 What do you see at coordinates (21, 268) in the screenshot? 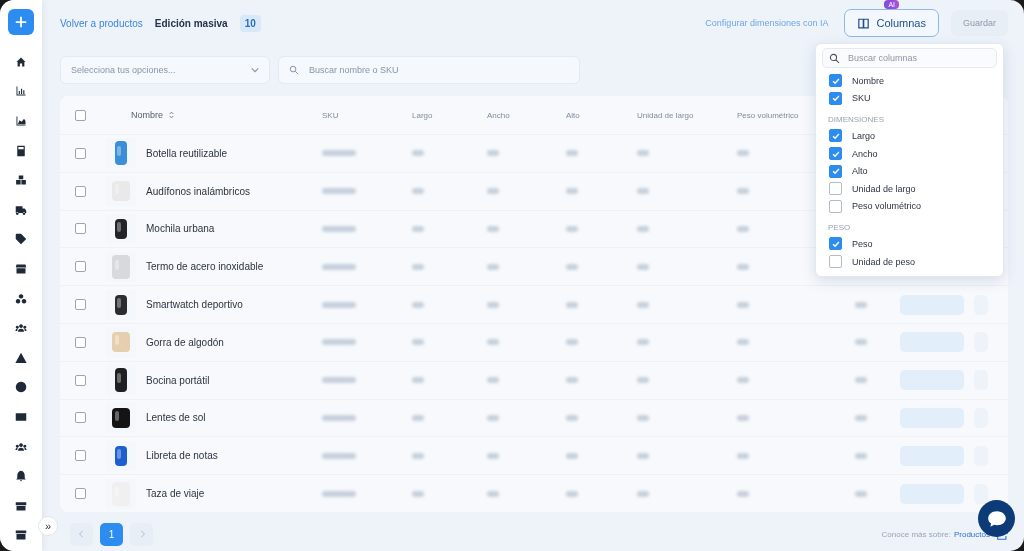
I see `store-icon` at bounding box center [21, 268].